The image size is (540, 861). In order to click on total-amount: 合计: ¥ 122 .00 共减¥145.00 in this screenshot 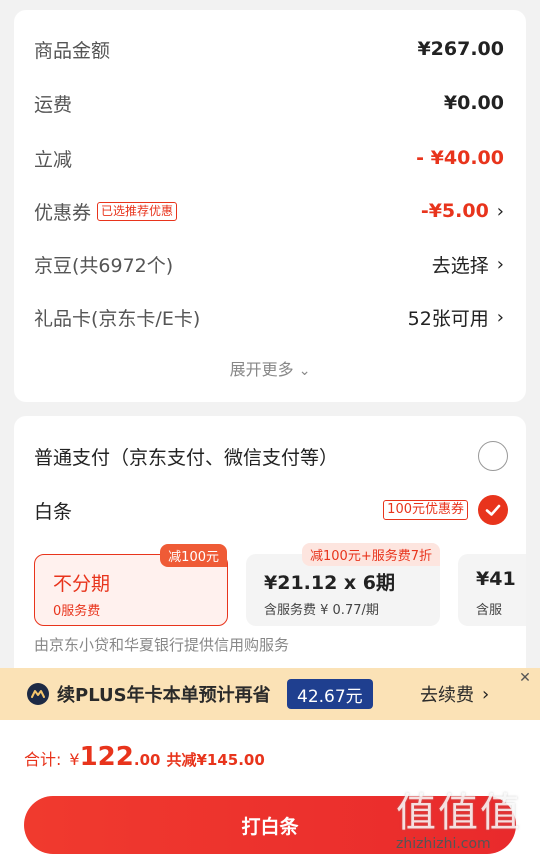, I will do `click(144, 757)`.